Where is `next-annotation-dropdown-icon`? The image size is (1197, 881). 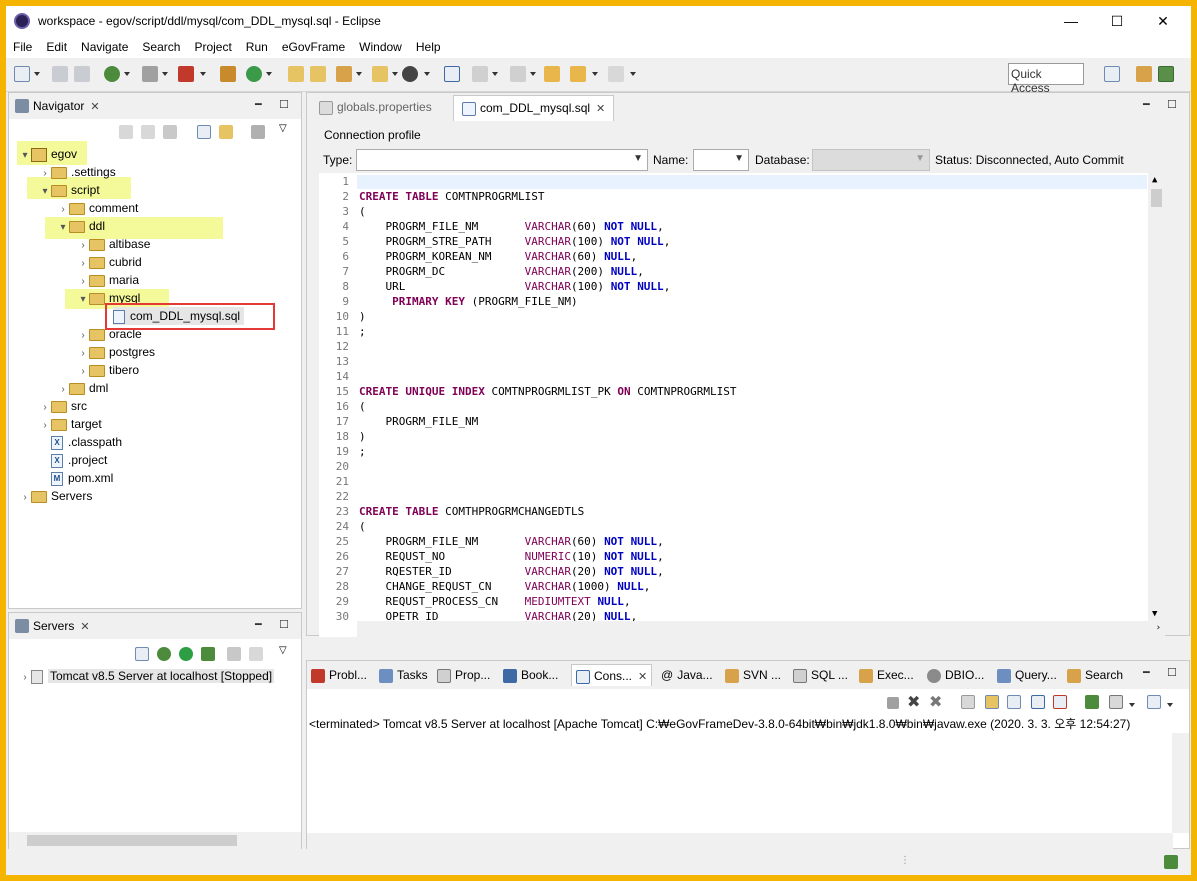 next-annotation-dropdown-icon is located at coordinates (495, 74).